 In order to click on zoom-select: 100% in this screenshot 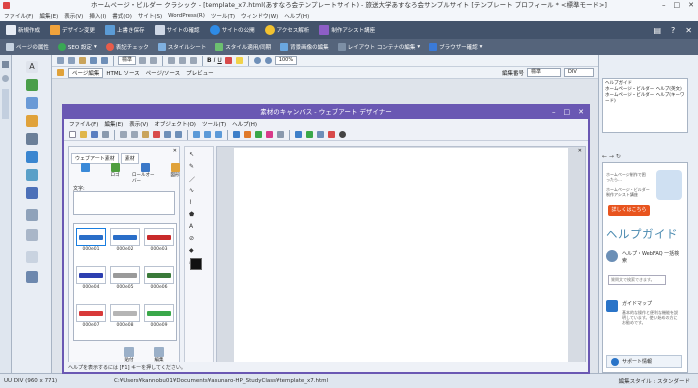, I will do `click(286, 60)`.